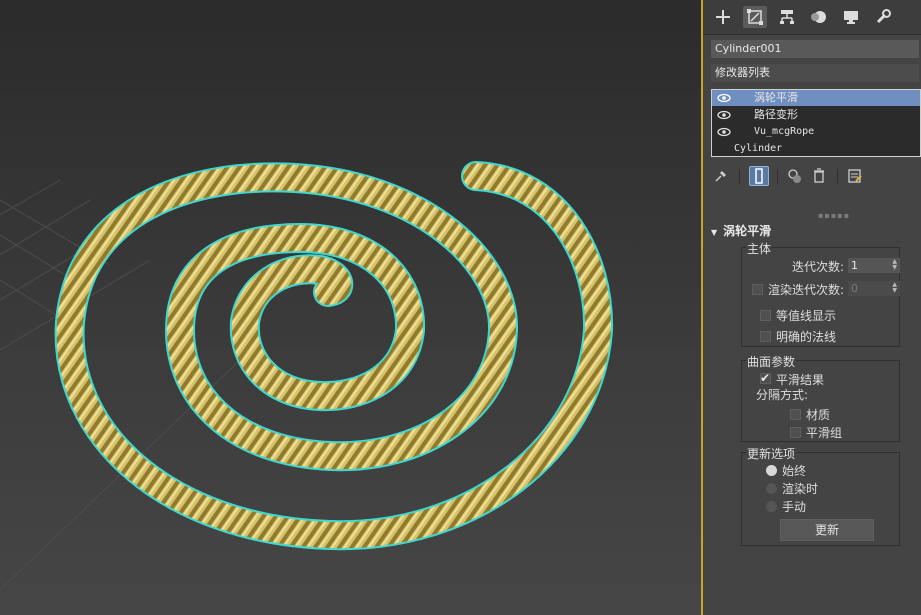  I want to click on stack-item-label: Vu_mcgRope, so click(784, 131).